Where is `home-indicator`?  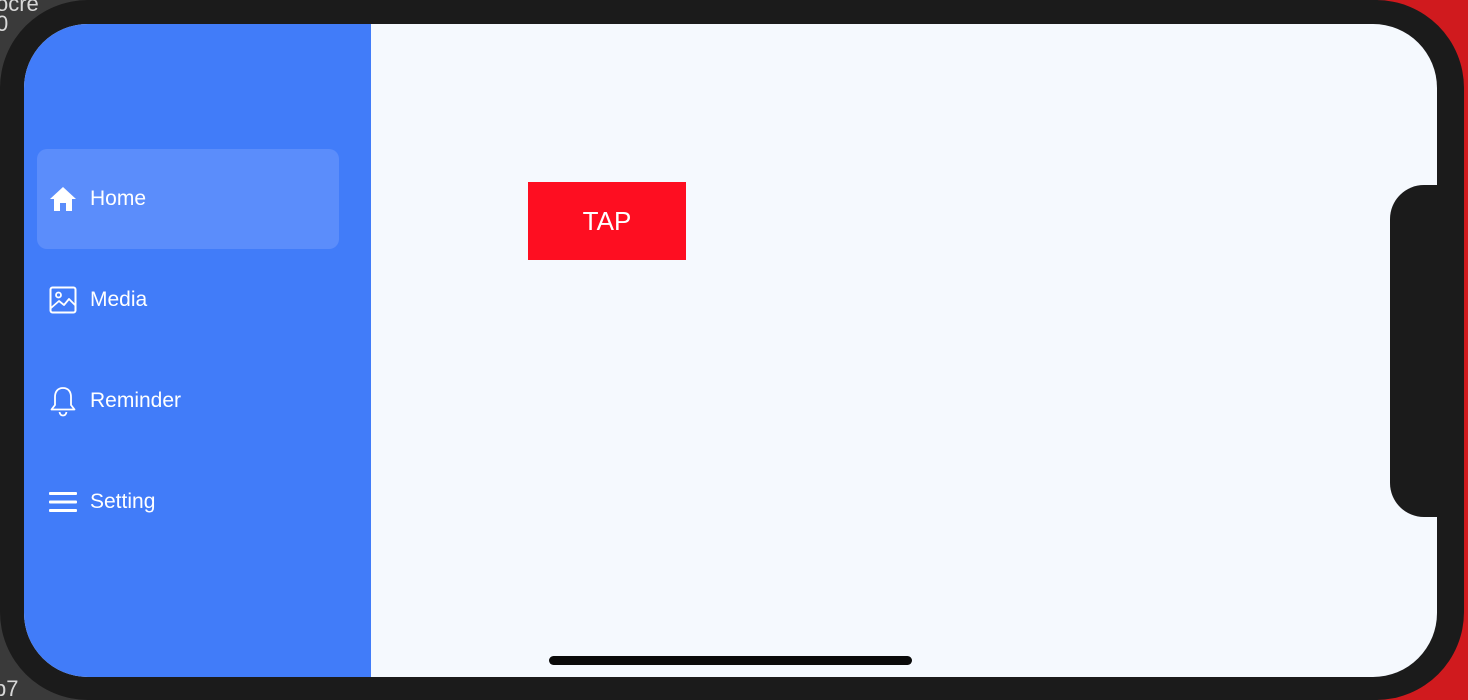 home-indicator is located at coordinates (730, 660).